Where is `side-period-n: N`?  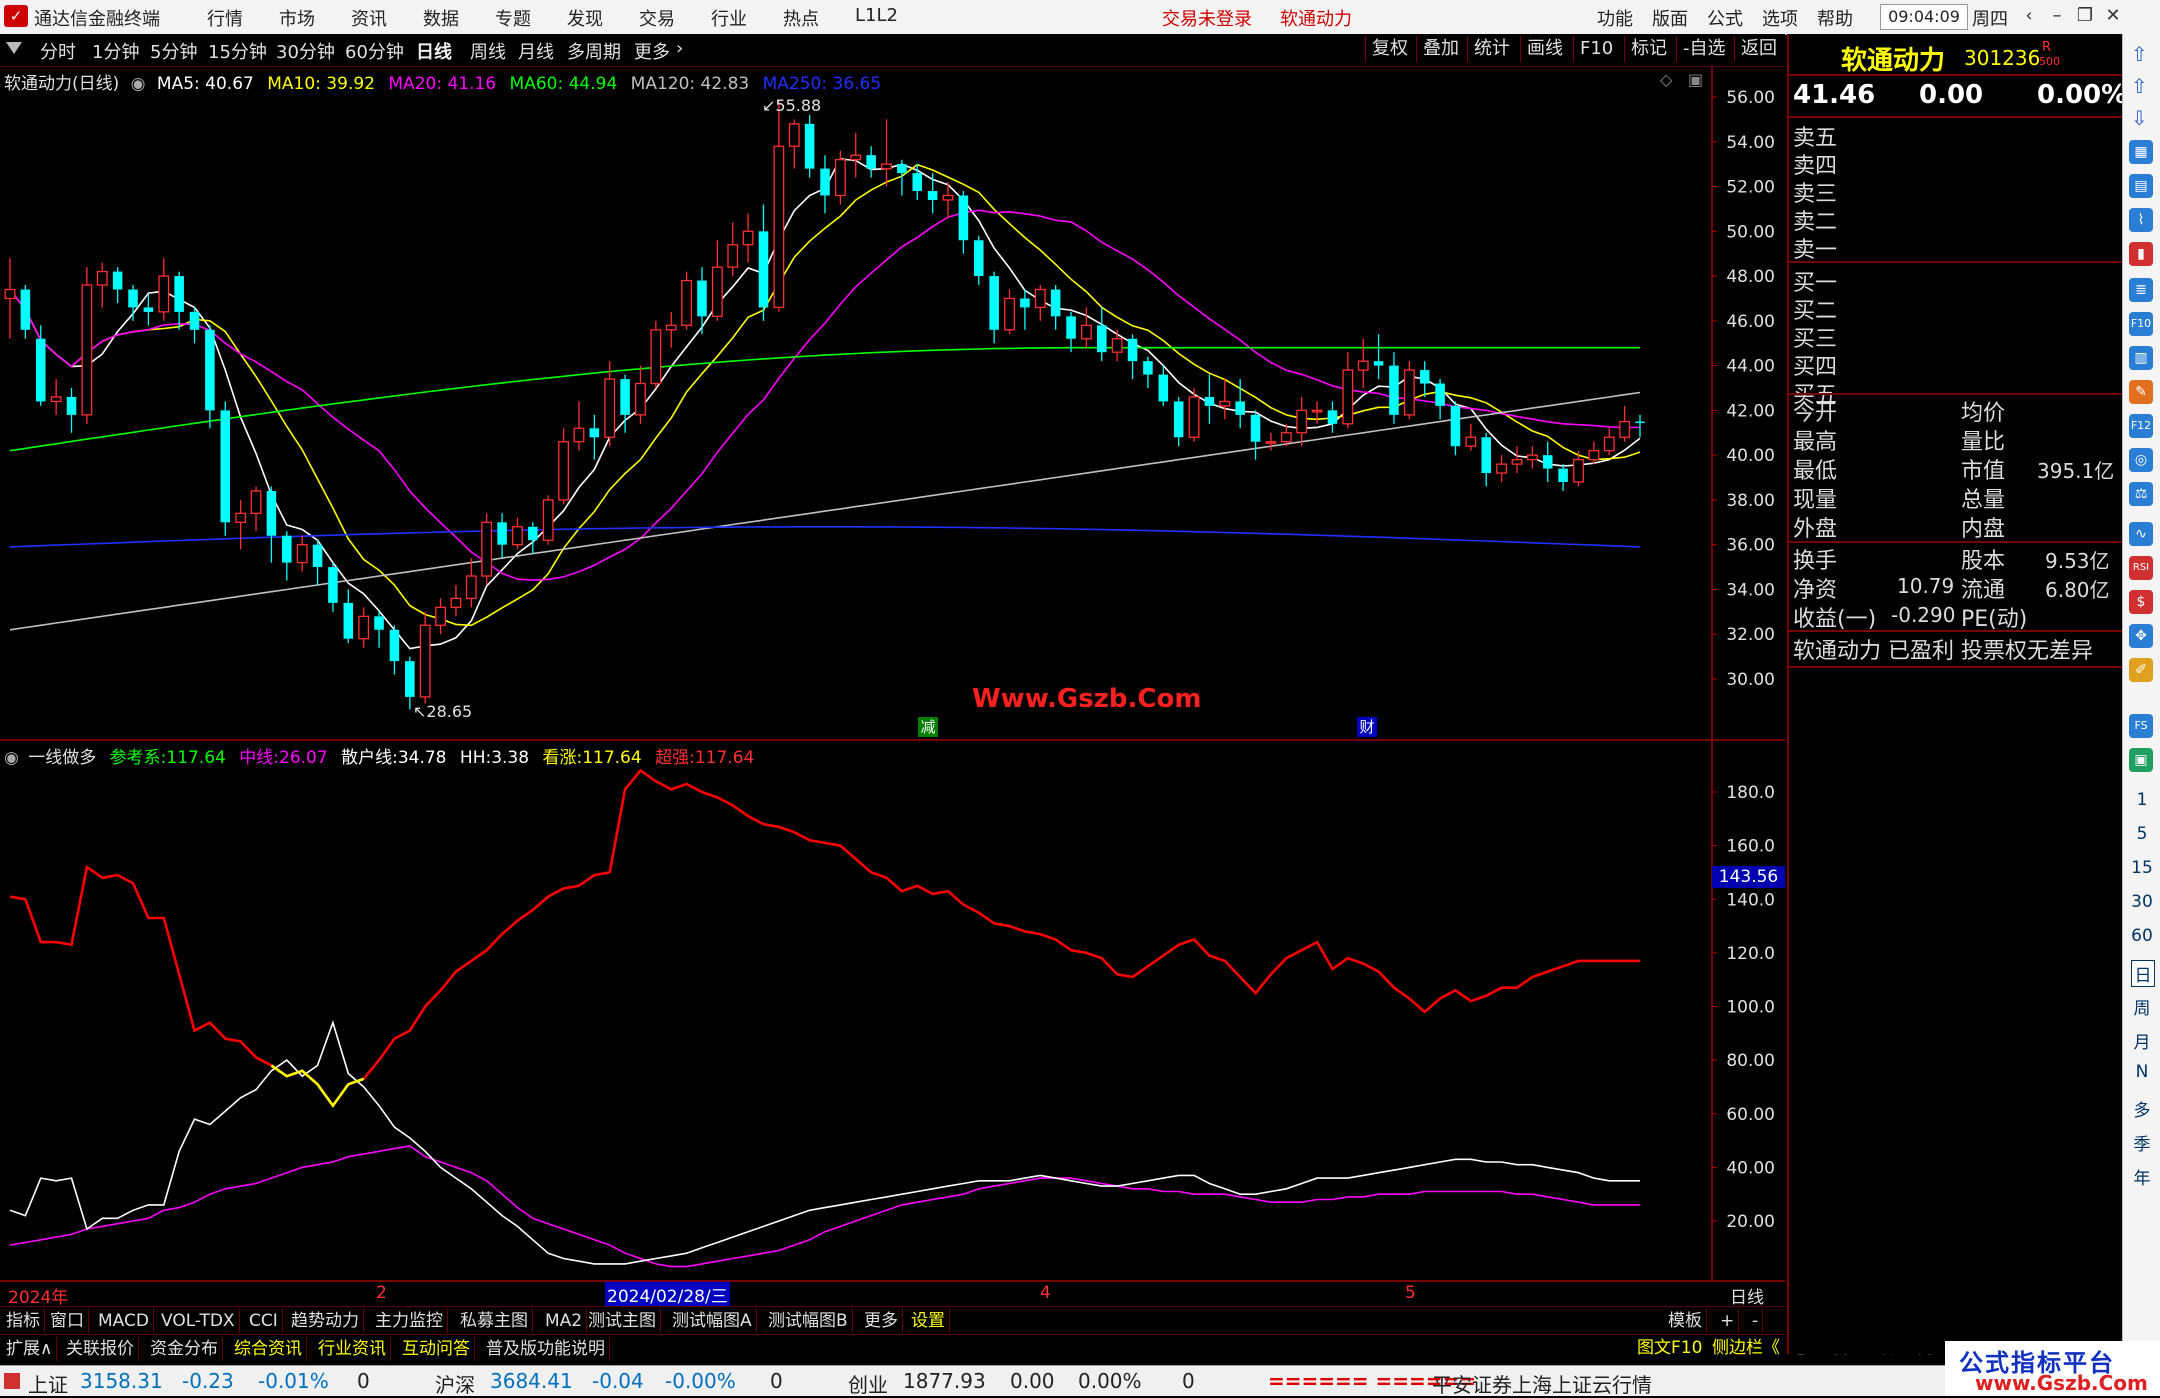 side-period-n: N is located at coordinates (2142, 1072).